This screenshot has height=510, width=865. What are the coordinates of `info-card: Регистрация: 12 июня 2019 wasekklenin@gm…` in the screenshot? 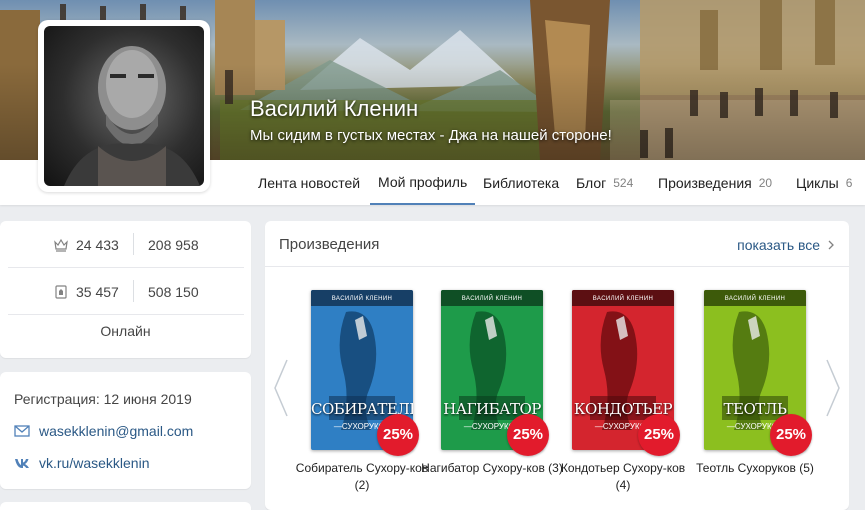 It's located at (125, 430).